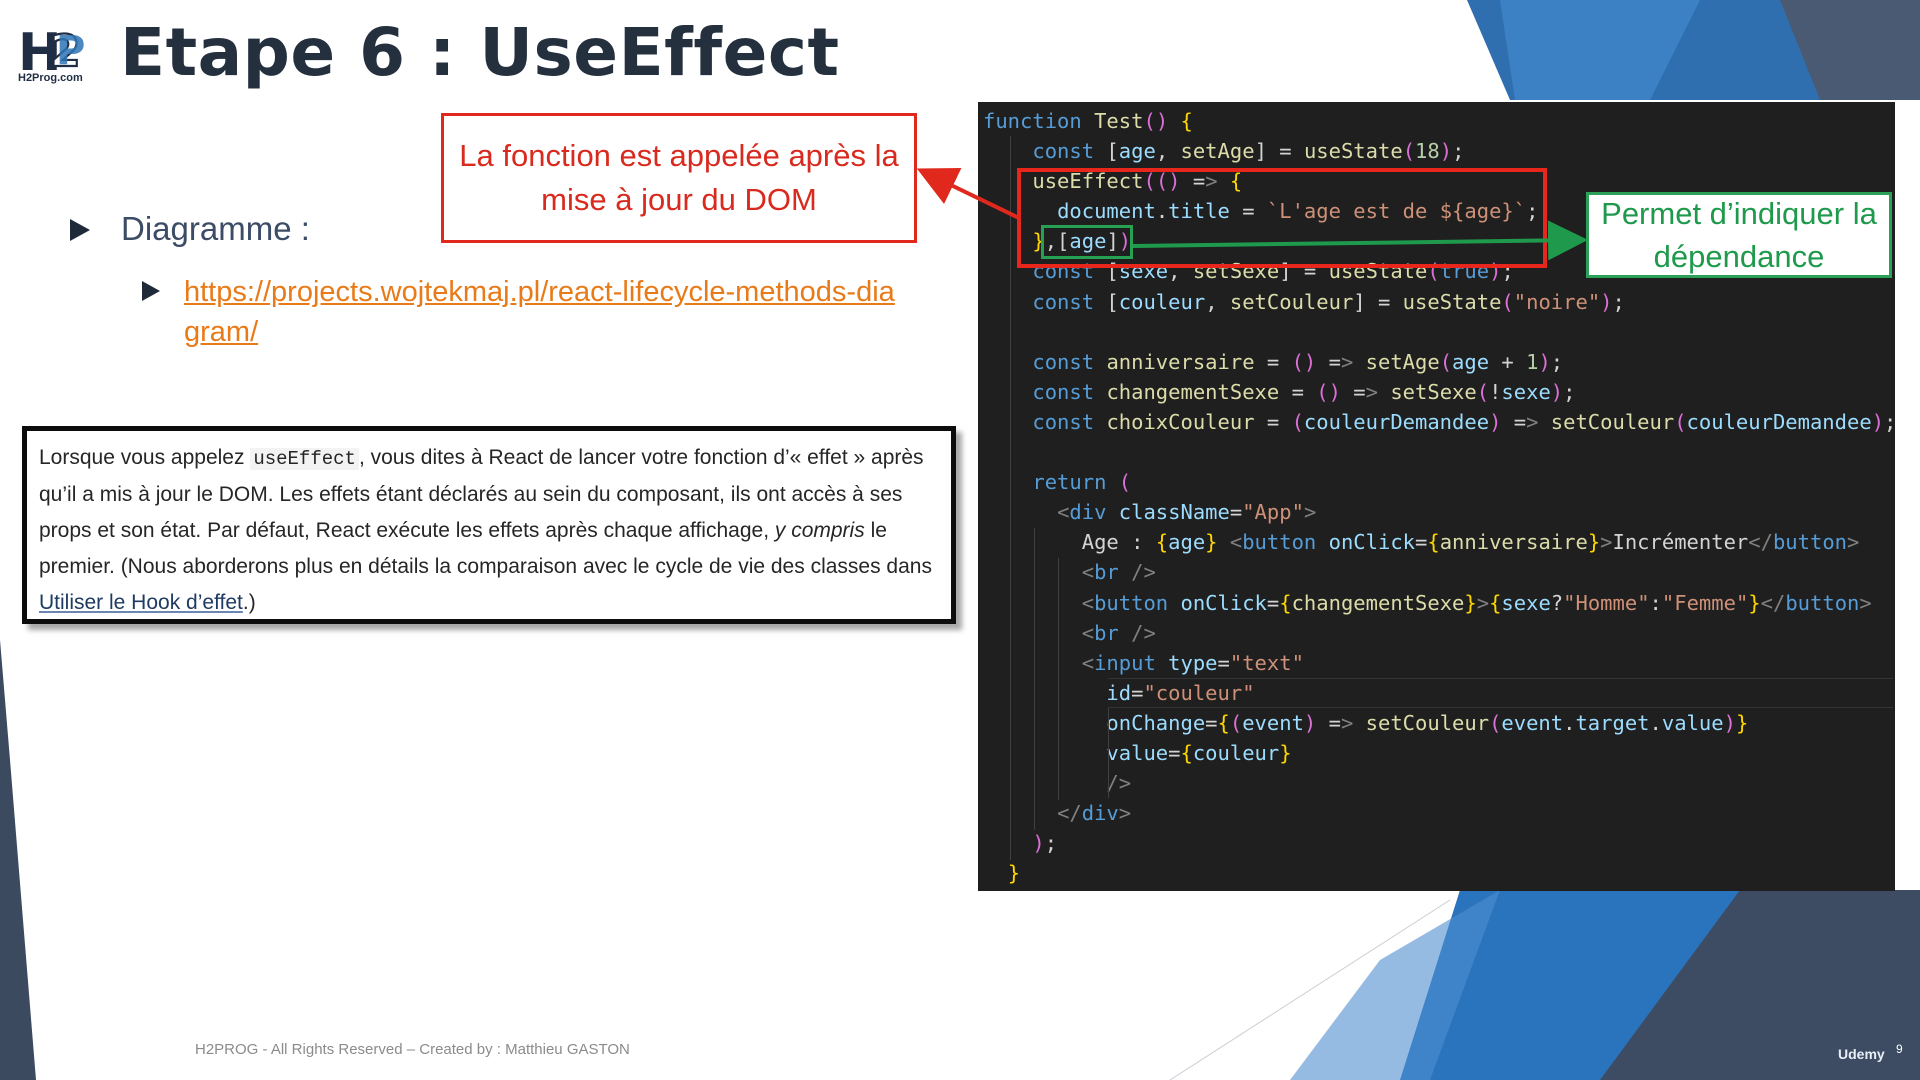 This screenshot has width=1920, height=1080. I want to click on code-line: return (, so click(1082, 482).